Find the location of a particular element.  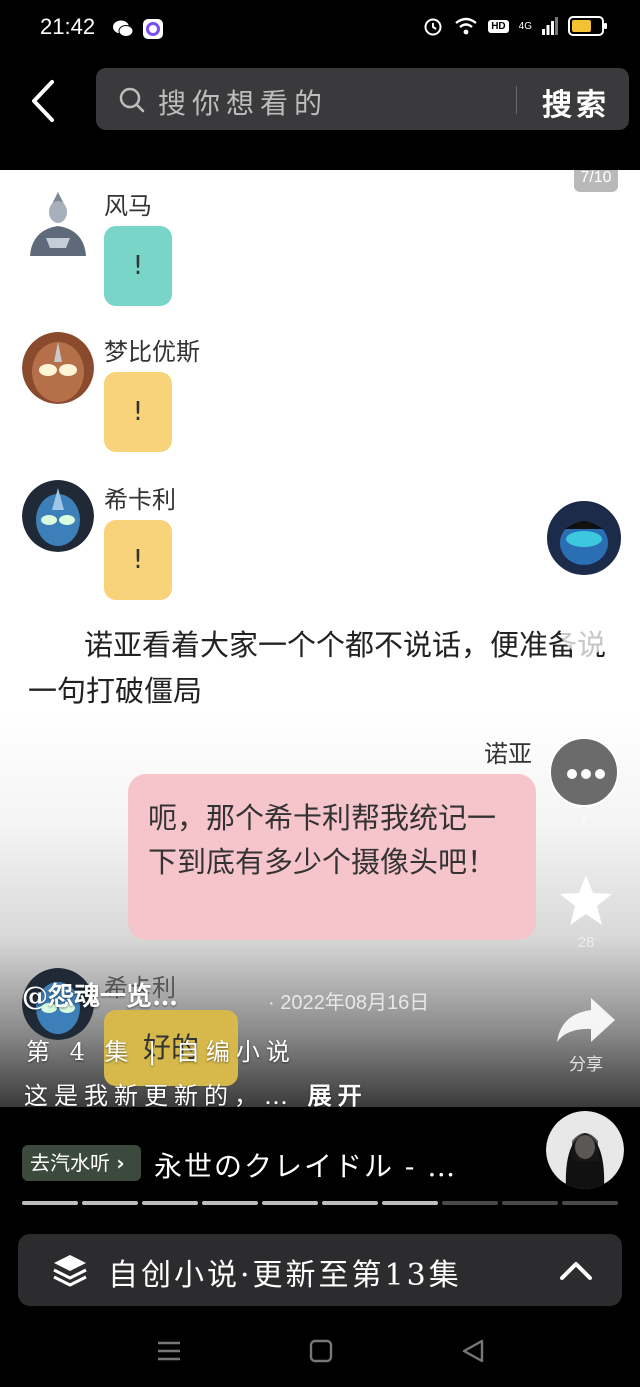

search-icon is located at coordinates (132, 100).